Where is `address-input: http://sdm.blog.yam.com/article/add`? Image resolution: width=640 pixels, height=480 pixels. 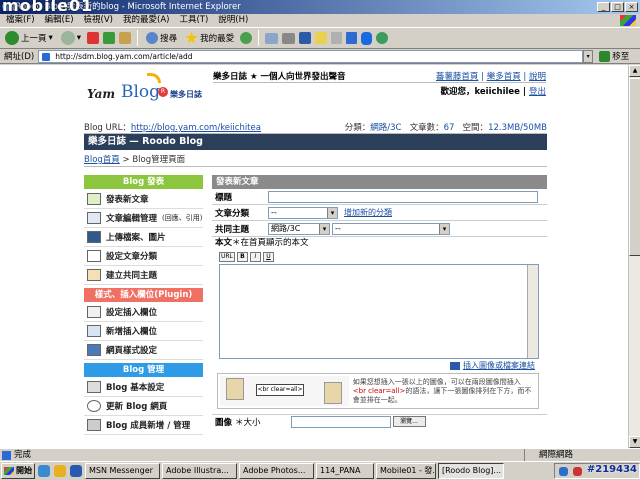
address-input: http://sdm.blog.yam.com/article/add is located at coordinates (311, 56).